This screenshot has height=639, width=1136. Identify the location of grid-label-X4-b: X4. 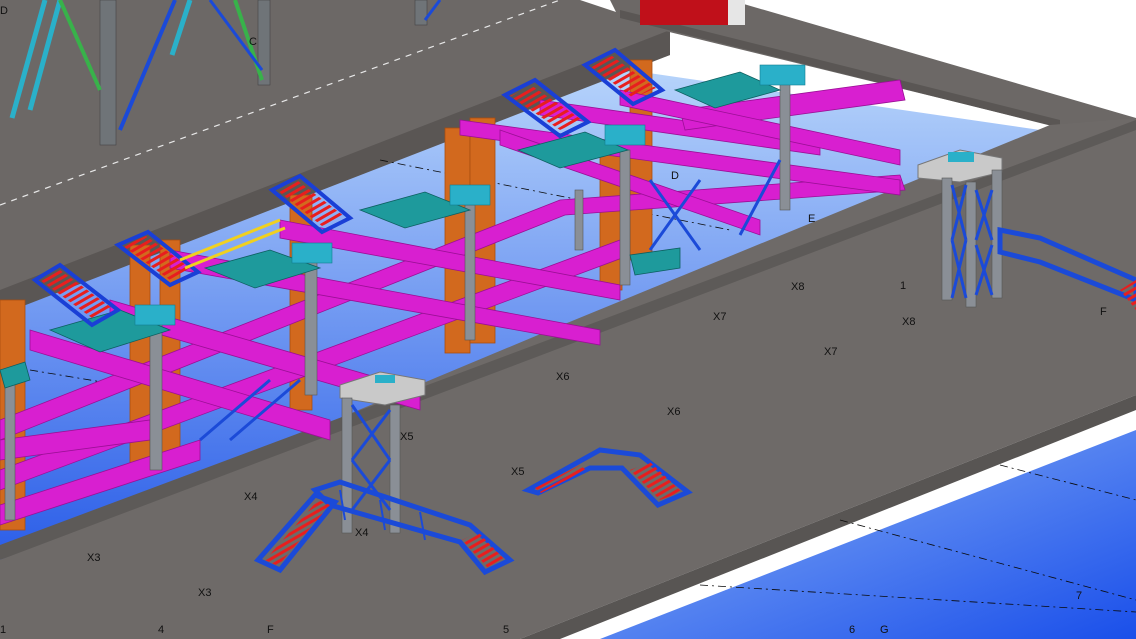
(362, 533).